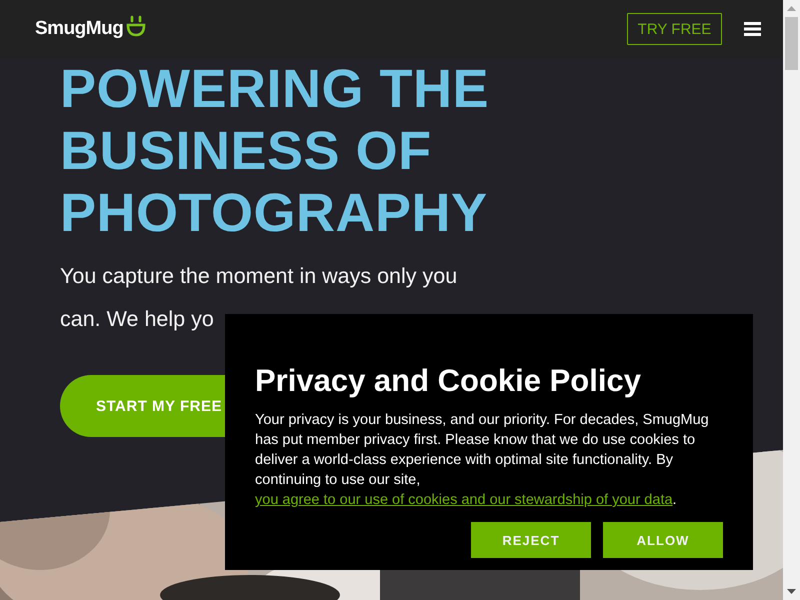  I want to click on scroll-thumb, so click(791, 43).